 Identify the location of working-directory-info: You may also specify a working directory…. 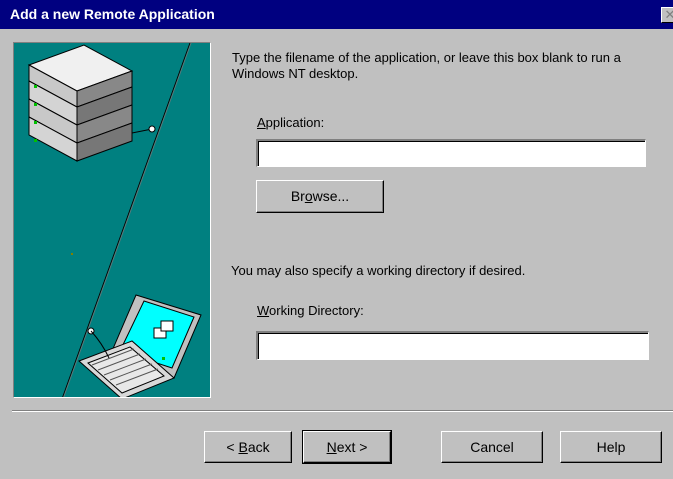
(378, 270).